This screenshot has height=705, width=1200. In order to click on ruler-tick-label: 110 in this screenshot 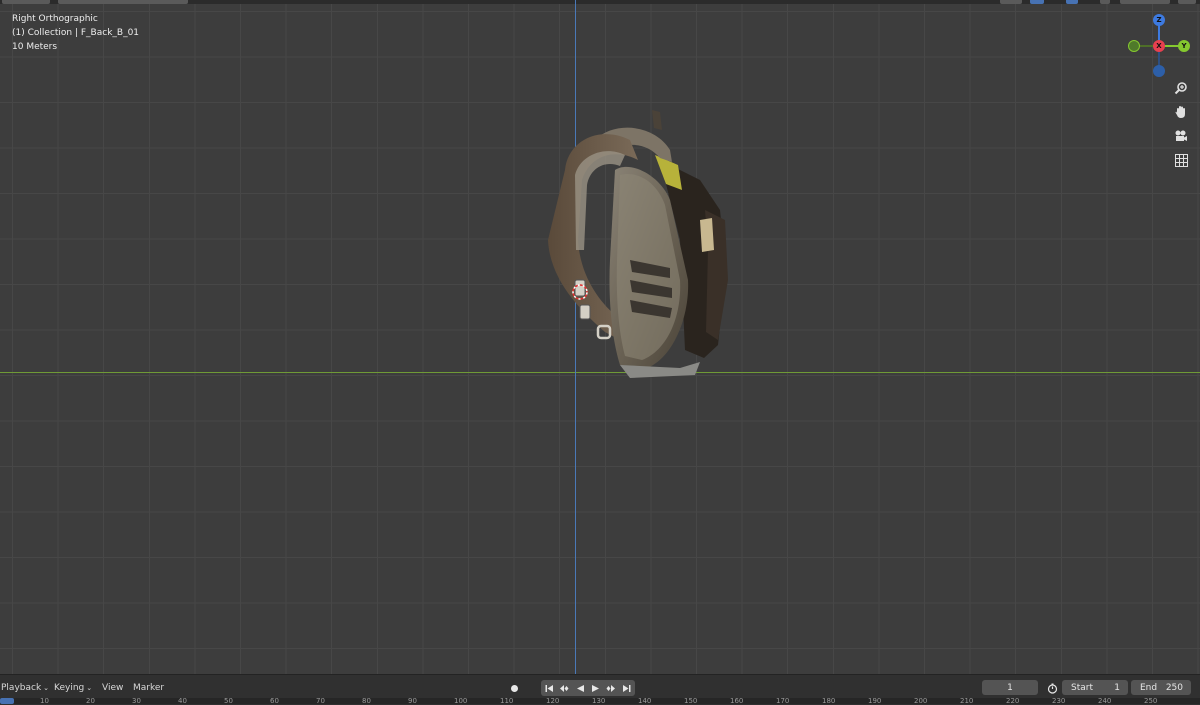, I will do `click(507, 701)`.